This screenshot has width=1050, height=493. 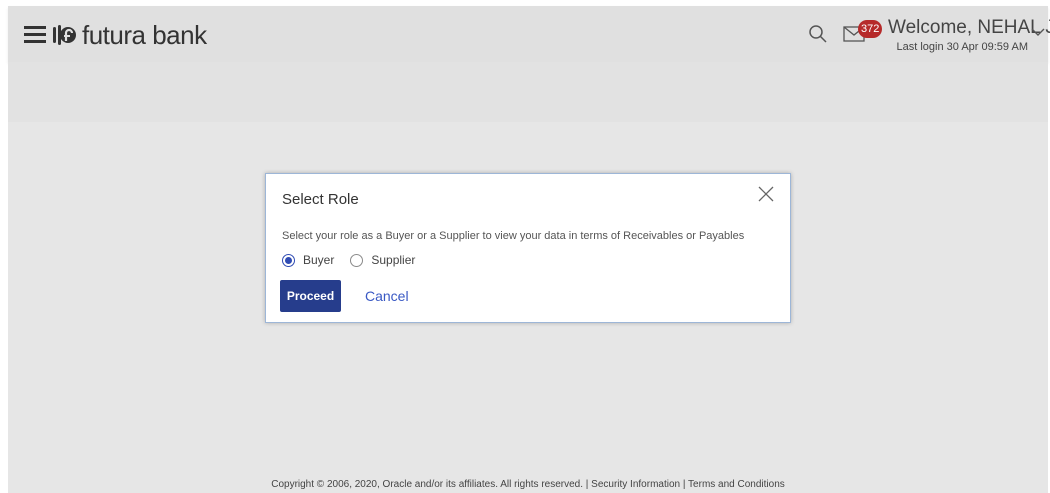 I want to click on brand-logo: futura bank, so click(x=129, y=35).